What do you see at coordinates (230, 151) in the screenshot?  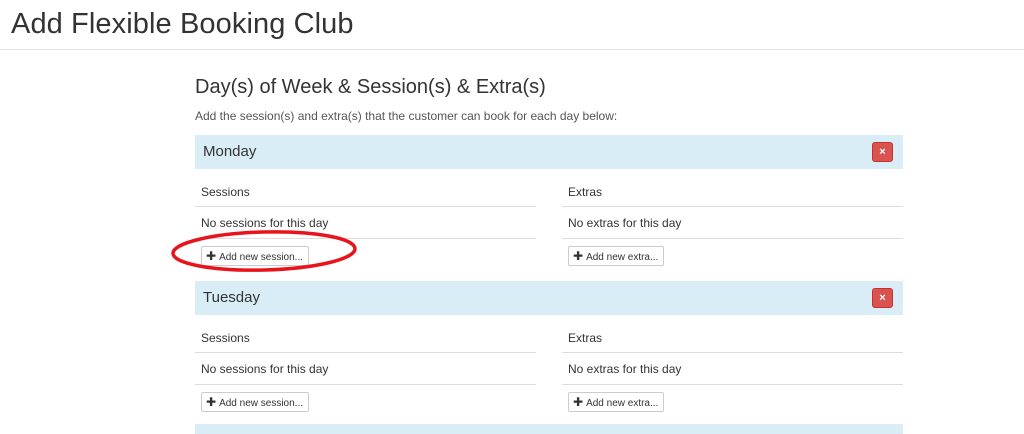 I see `day-name: Monday` at bounding box center [230, 151].